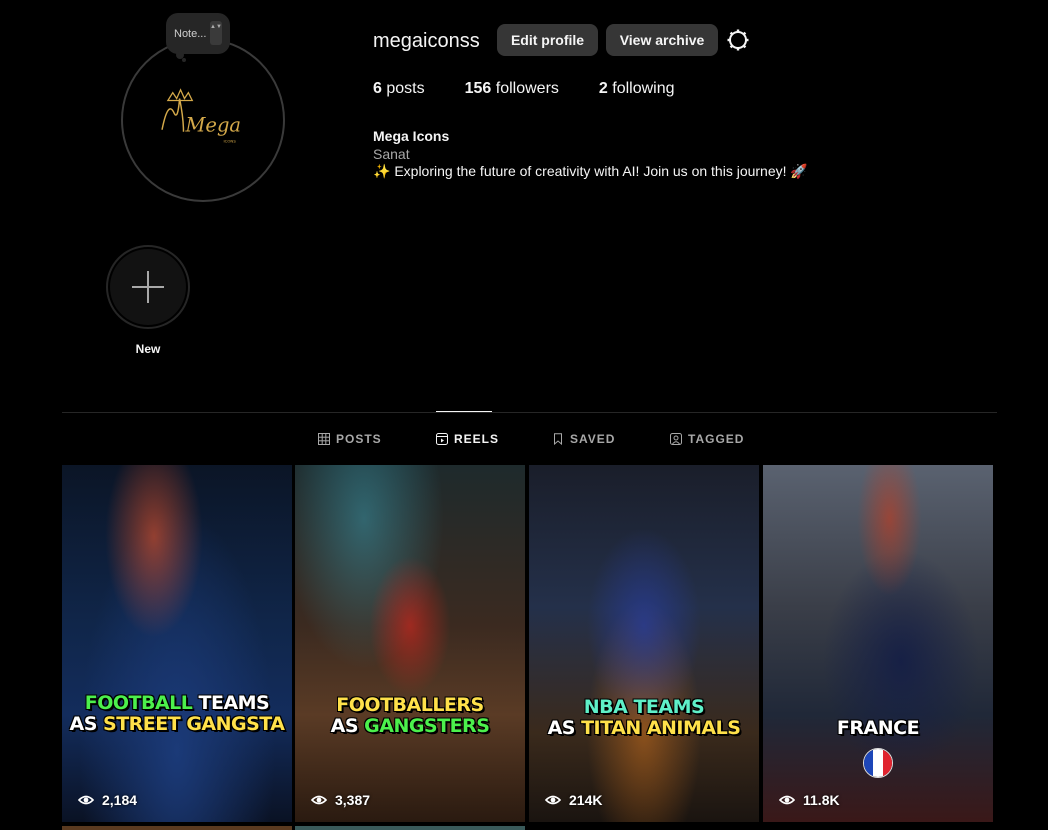 The height and width of the screenshot is (830, 1048). Describe the element at coordinates (558, 439) in the screenshot. I see `bookmark-icon` at that location.